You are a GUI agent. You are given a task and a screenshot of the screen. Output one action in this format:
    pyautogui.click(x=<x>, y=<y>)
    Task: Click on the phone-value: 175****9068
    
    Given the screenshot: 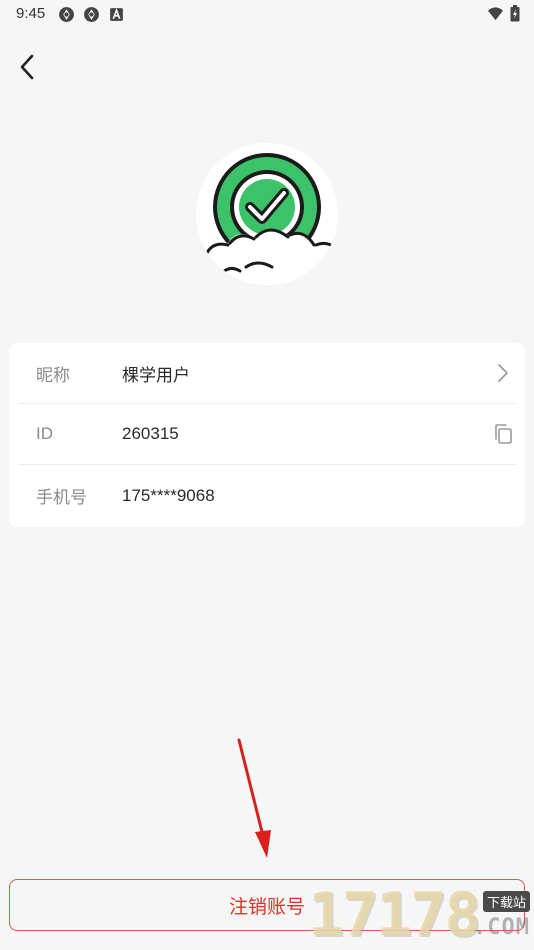 What is the action you would take?
    pyautogui.click(x=168, y=495)
    